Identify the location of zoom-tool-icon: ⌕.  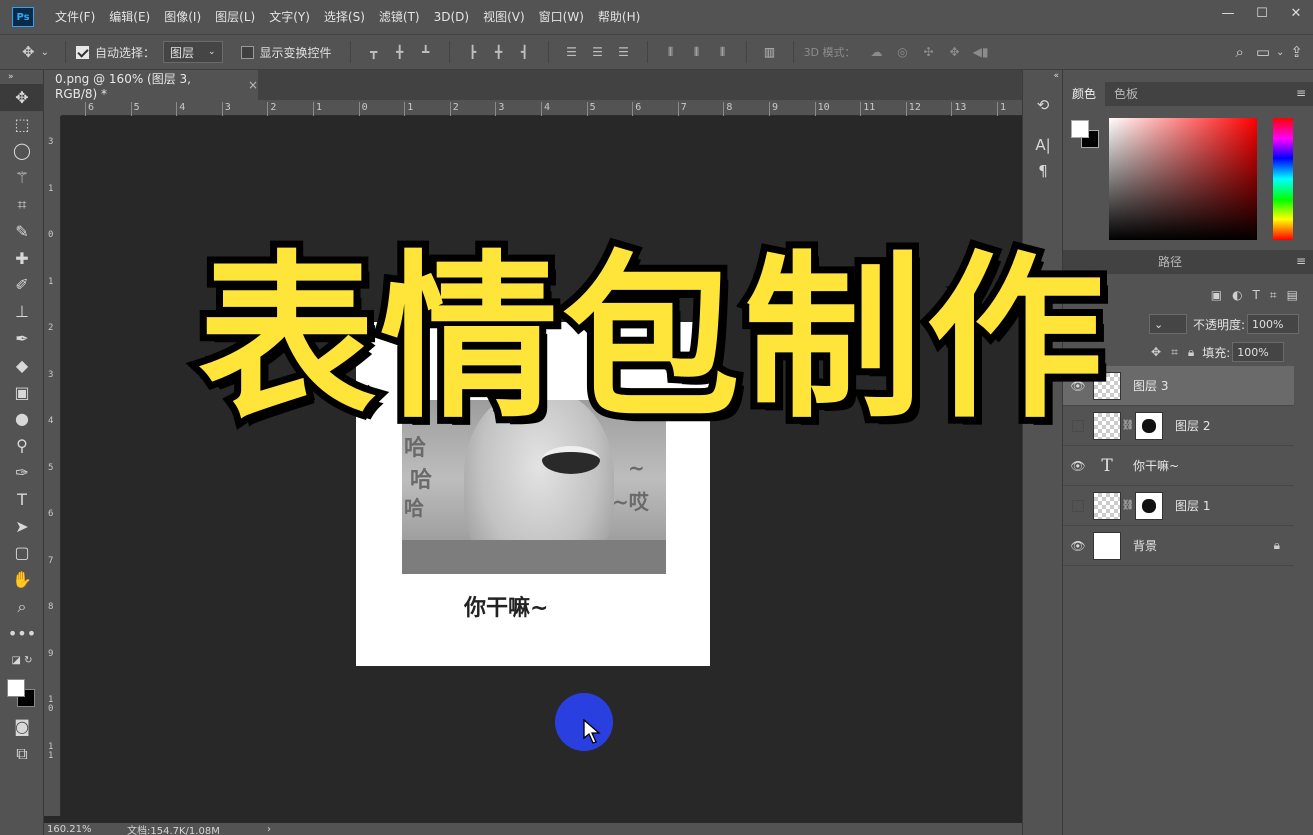
(22, 606).